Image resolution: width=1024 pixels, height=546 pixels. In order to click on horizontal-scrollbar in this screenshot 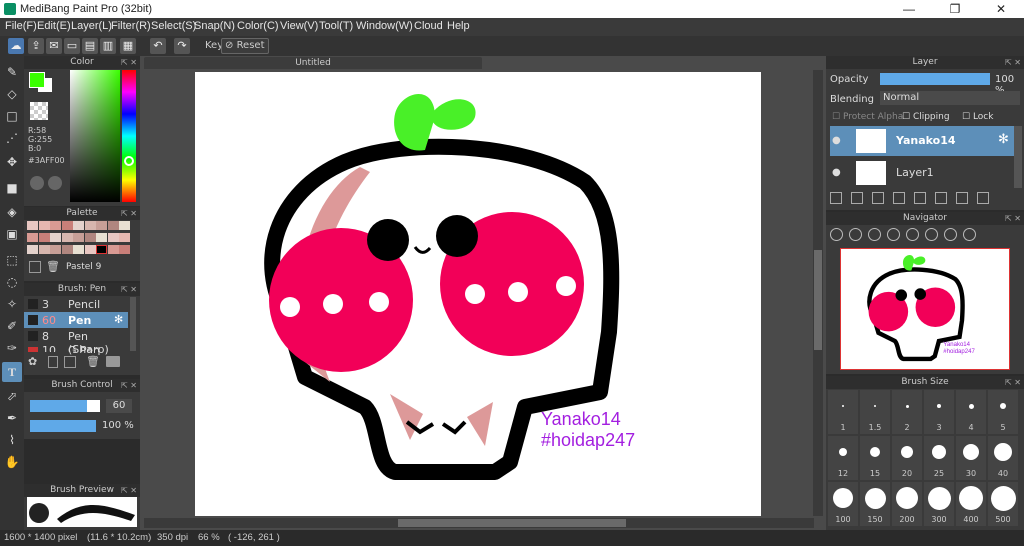, I will do `click(479, 523)`.